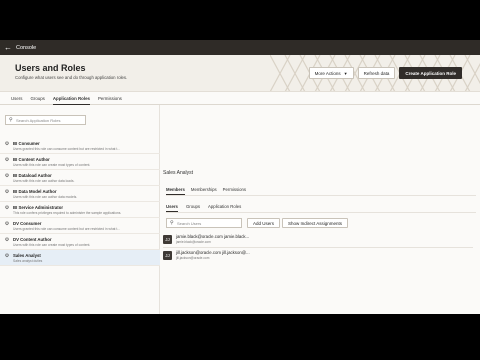 Image resolution: width=480 pixels, height=360 pixels. Describe the element at coordinates (193, 206) in the screenshot. I see `tab-member-groups: Groups` at that location.